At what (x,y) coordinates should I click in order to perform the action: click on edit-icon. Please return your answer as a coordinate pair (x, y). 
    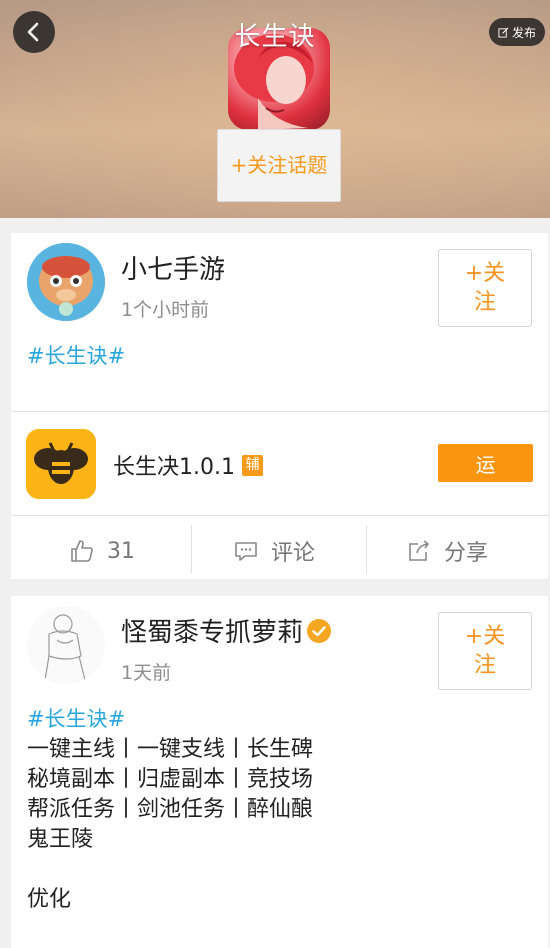
    Looking at the image, I should click on (503, 32).